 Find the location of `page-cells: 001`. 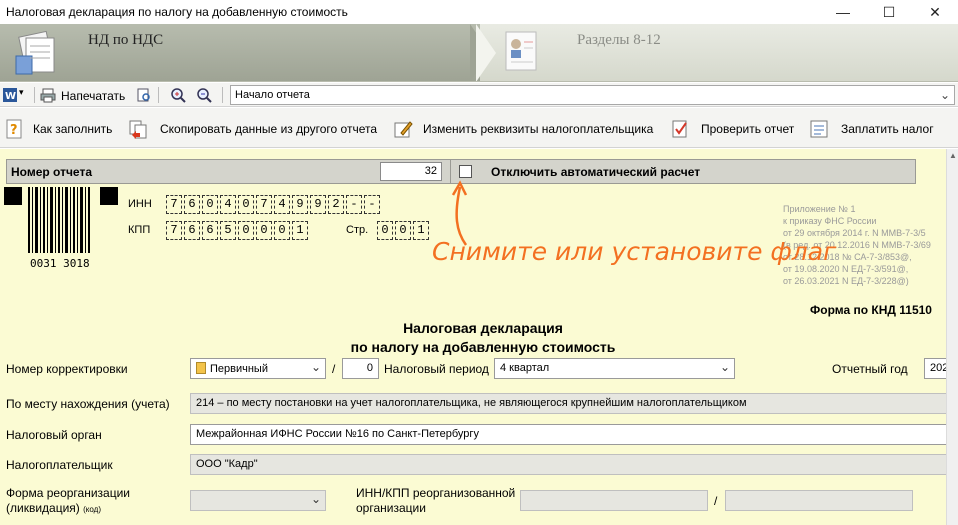

page-cells: 001 is located at coordinates (404, 230).